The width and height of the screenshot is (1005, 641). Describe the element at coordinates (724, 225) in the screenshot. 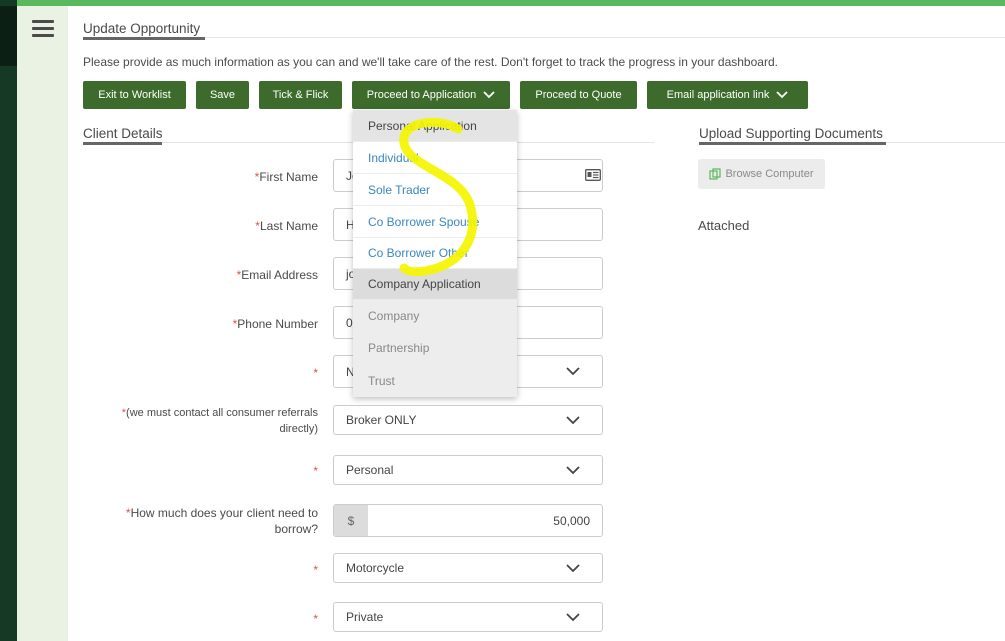

I see `attached-heading: Attached` at that location.